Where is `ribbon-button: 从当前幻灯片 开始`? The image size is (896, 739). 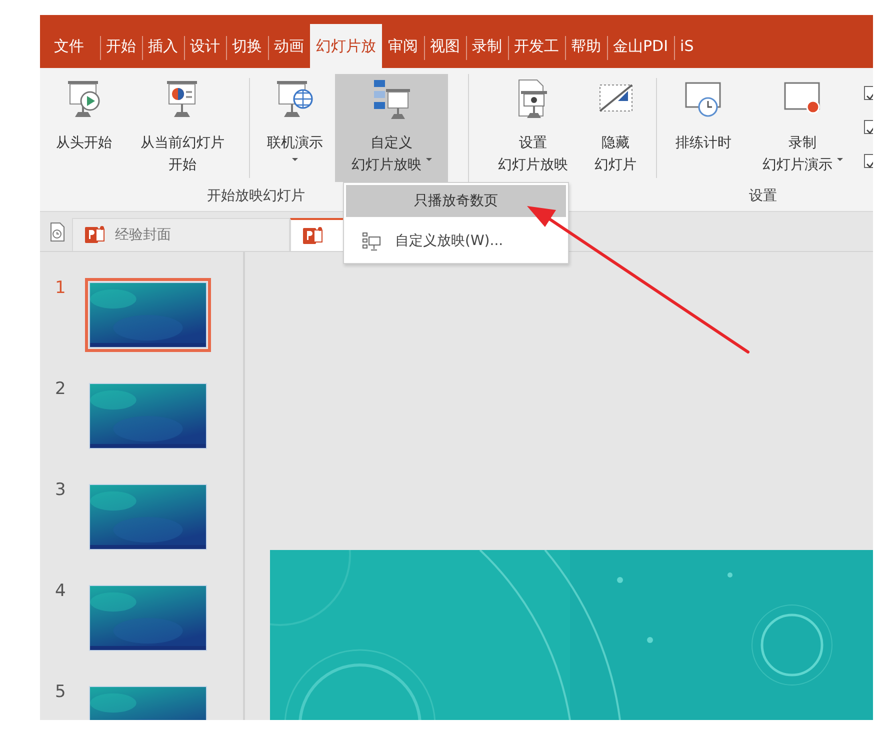 ribbon-button: 从当前幻灯片 开始 is located at coordinates (182, 128).